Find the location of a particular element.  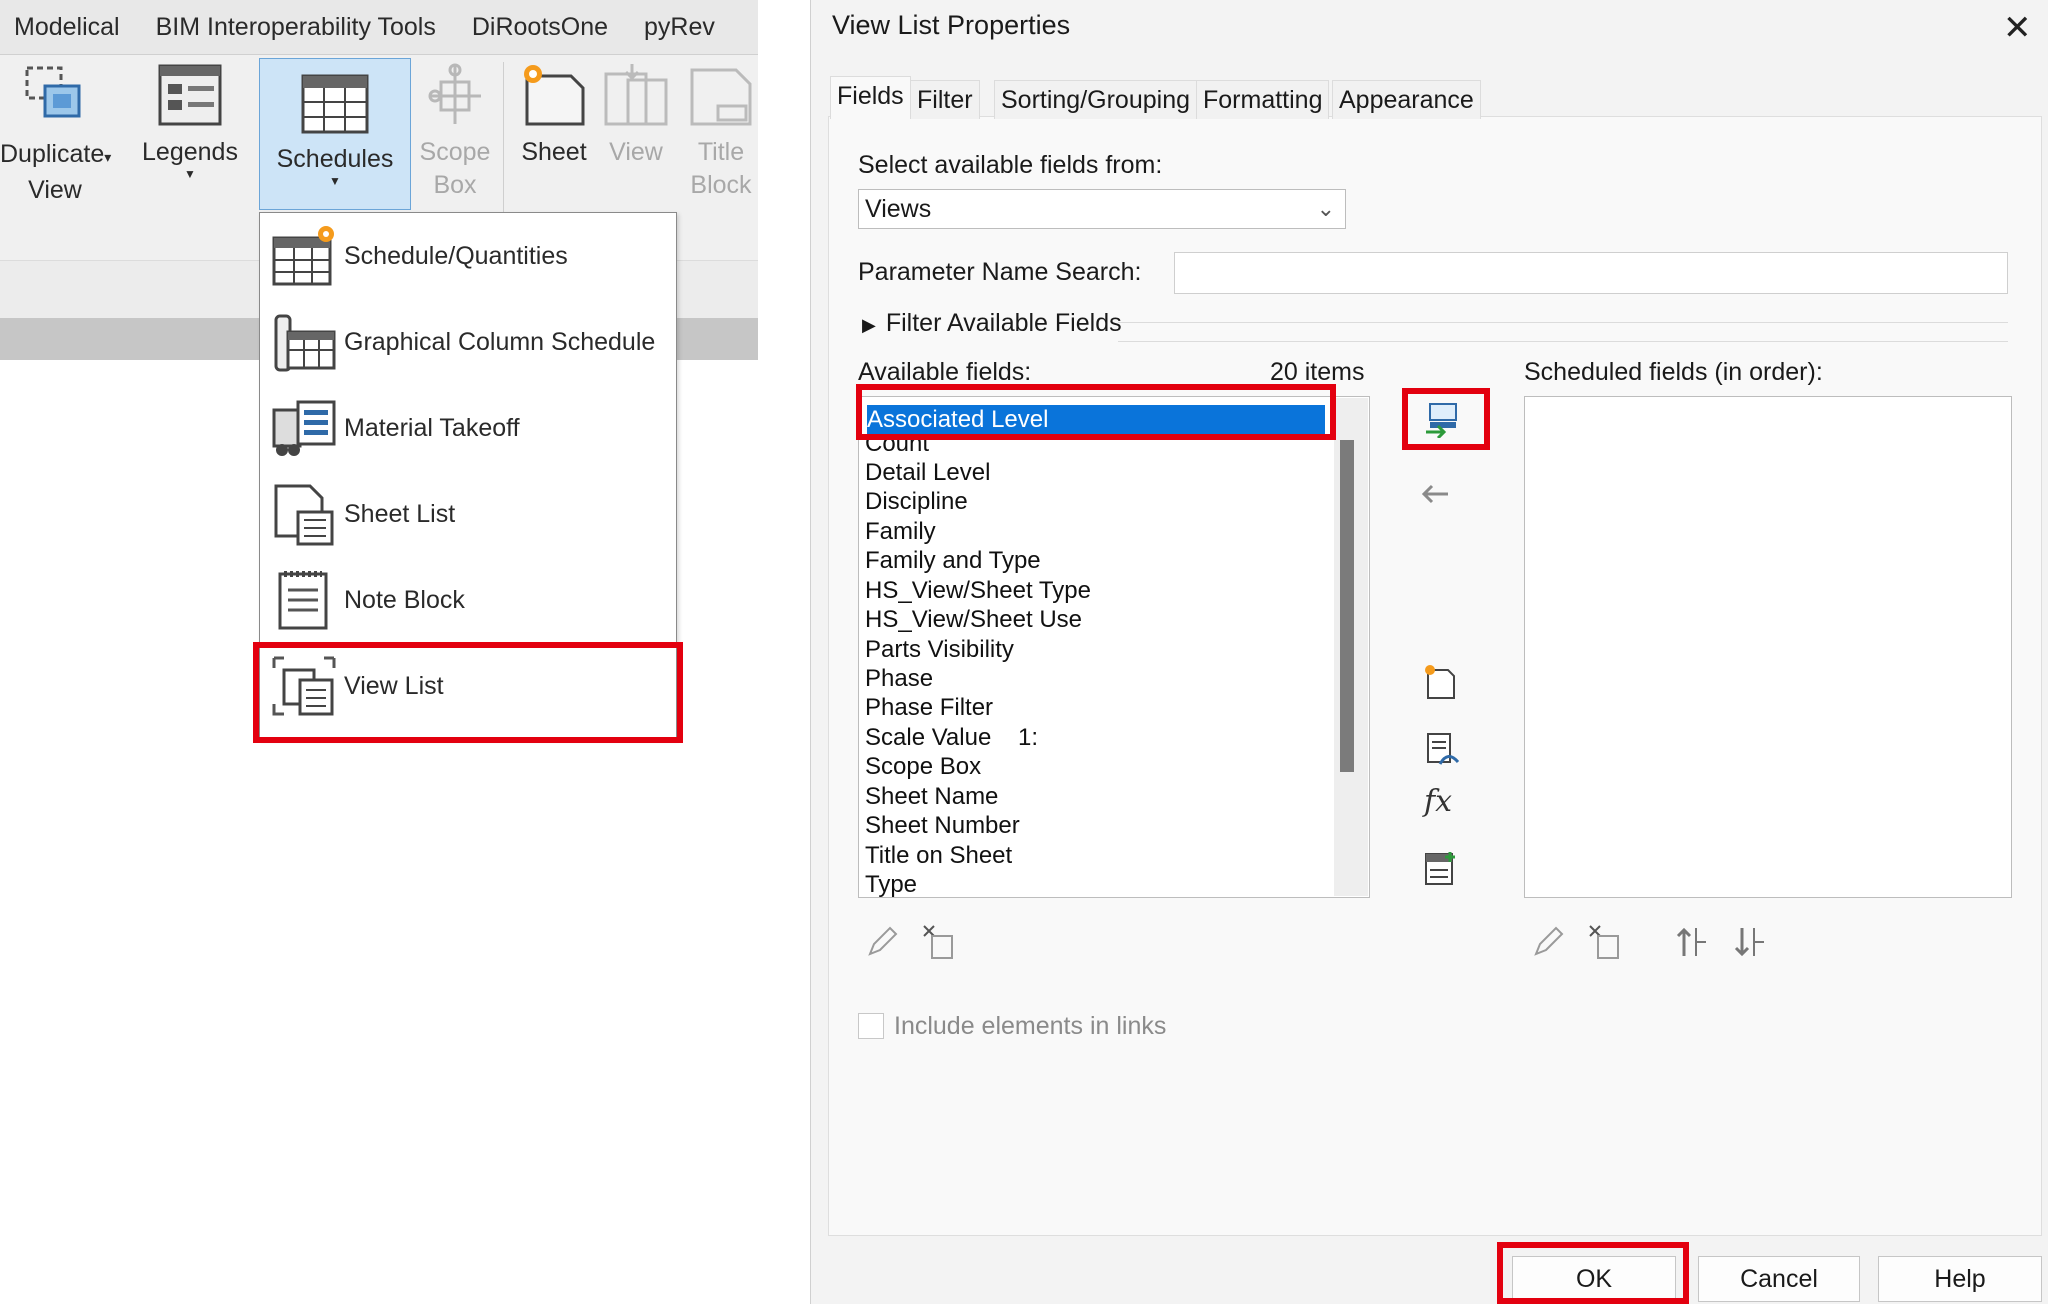

menu-item-material-takeoff: Material Takeoff is located at coordinates (470, 428).